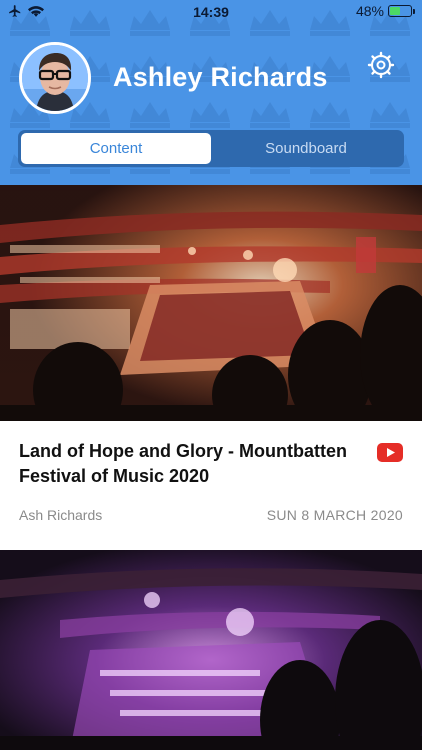 This screenshot has height=750, width=422. What do you see at coordinates (306, 148) in the screenshot?
I see `tab-soundboard: Soundboard` at bounding box center [306, 148].